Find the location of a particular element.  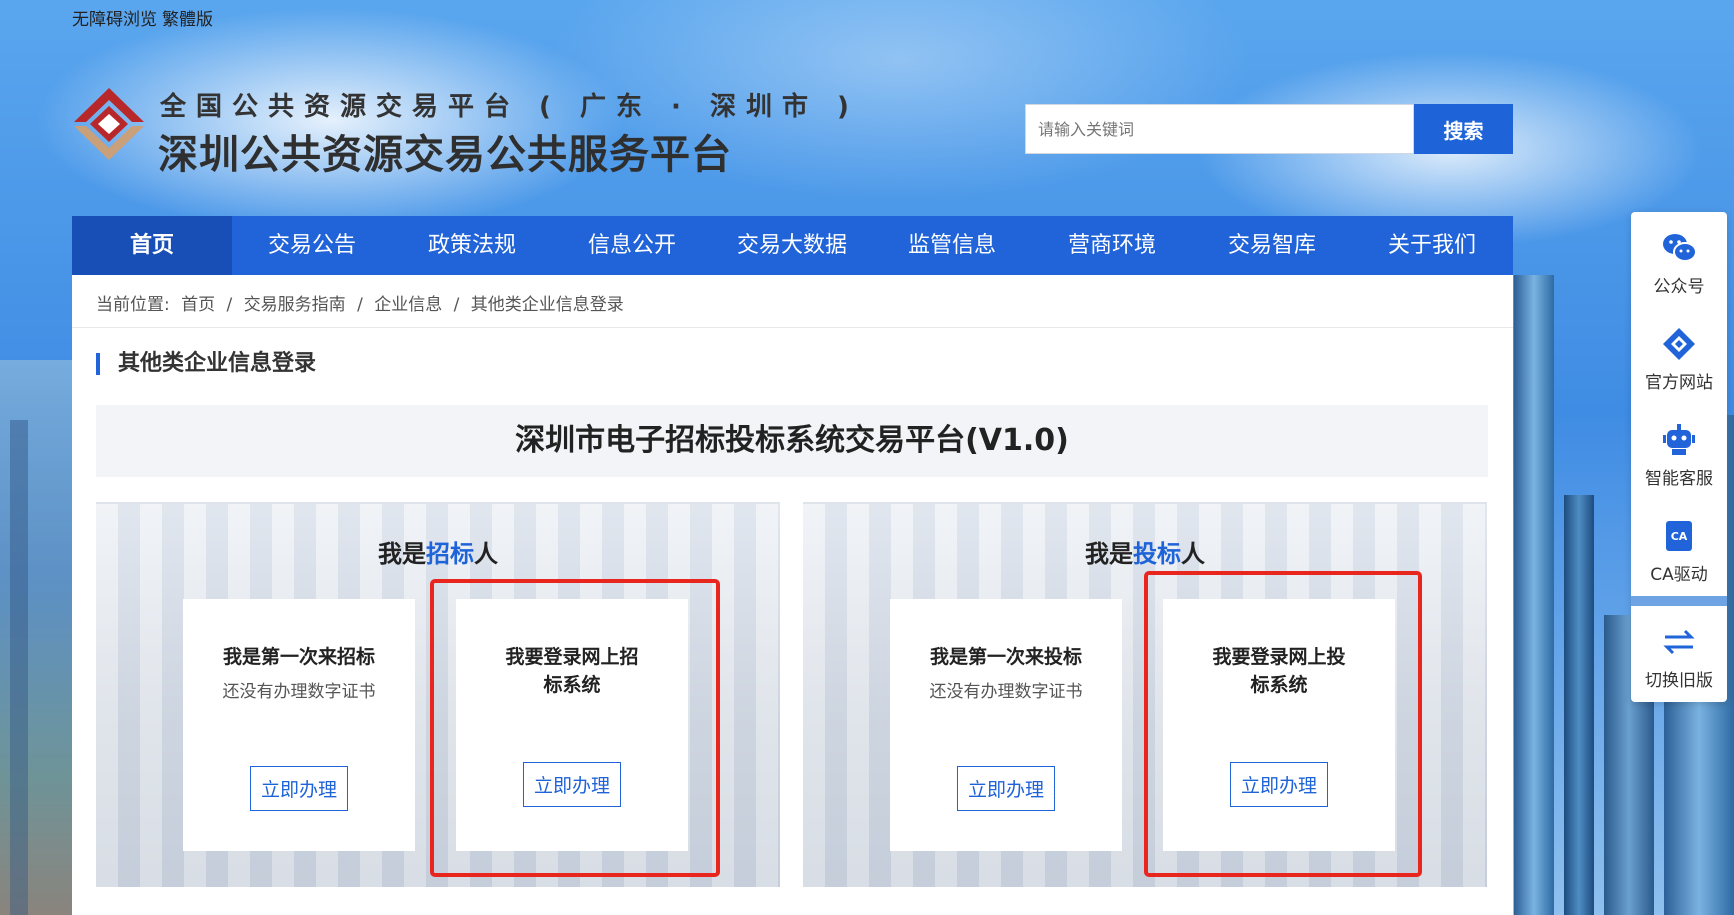

breadcrumb-current: 其他类企业信息登录 is located at coordinates (547, 305).